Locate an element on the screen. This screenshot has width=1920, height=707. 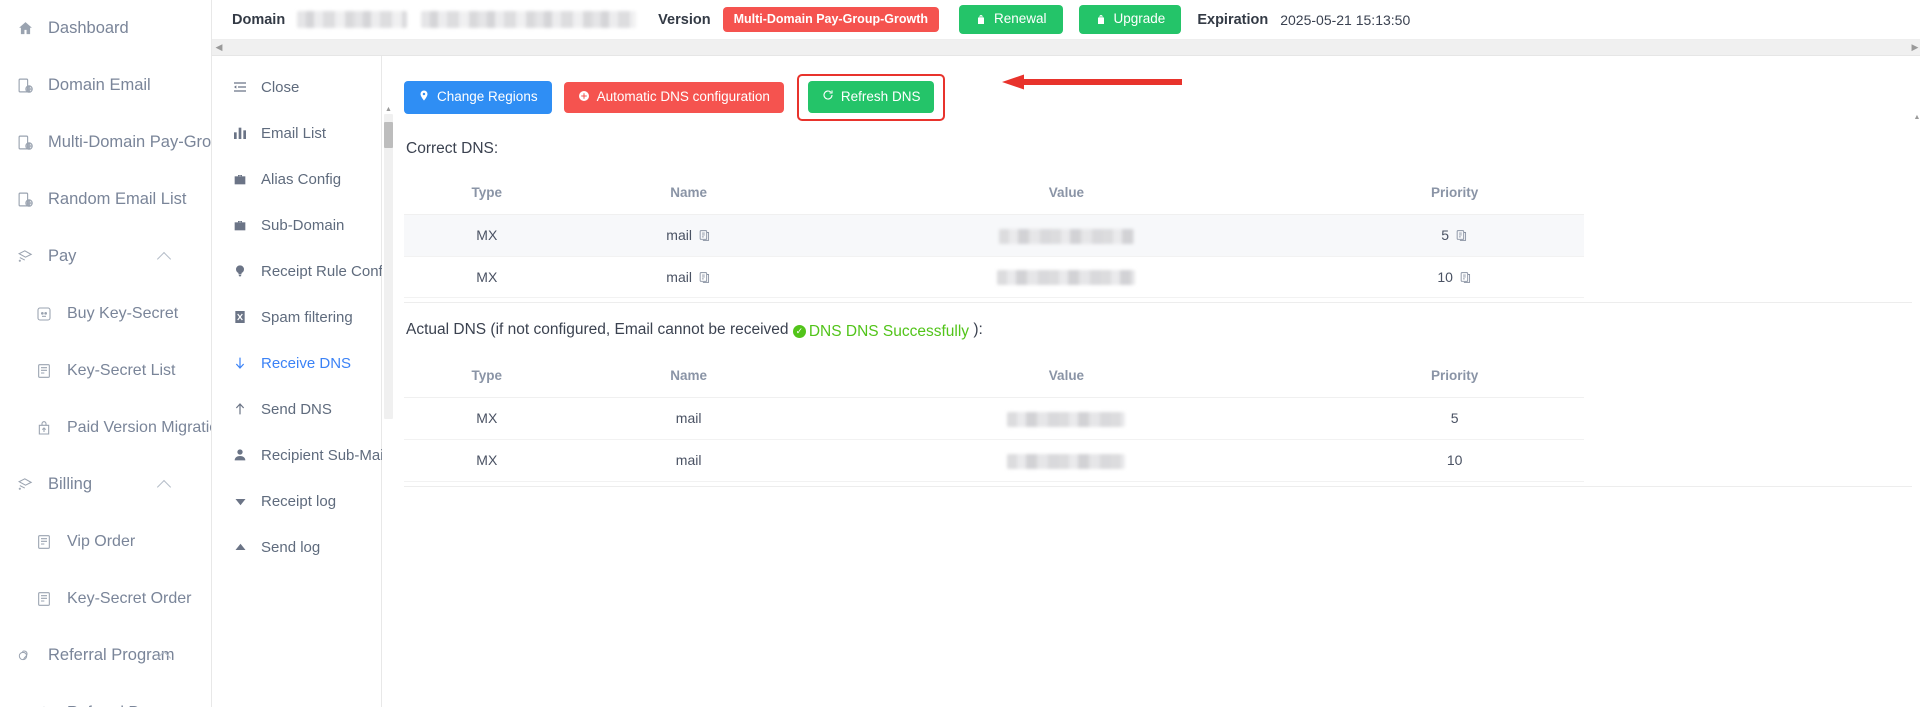
sidebar-item-key-secret-order: Key-Secret Order is located at coordinates (105, 598).